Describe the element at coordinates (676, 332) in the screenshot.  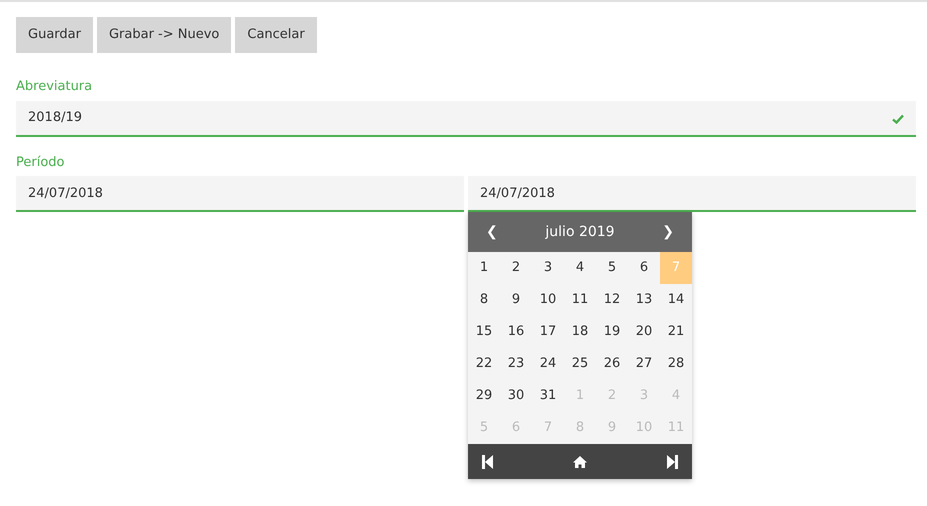
I see `calendar-day: 21` at that location.